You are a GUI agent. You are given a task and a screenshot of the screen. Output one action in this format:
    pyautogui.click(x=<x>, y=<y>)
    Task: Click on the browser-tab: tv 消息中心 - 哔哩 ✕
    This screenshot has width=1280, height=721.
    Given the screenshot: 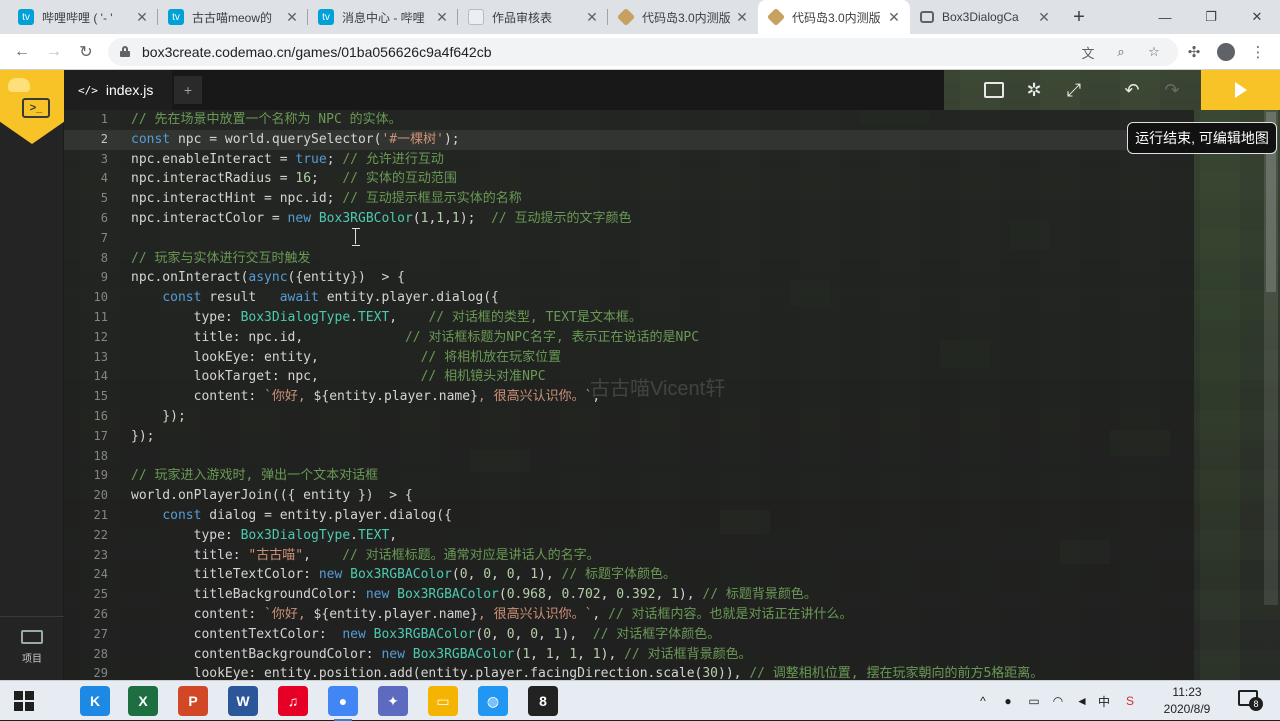 What is the action you would take?
    pyautogui.click(x=383, y=17)
    